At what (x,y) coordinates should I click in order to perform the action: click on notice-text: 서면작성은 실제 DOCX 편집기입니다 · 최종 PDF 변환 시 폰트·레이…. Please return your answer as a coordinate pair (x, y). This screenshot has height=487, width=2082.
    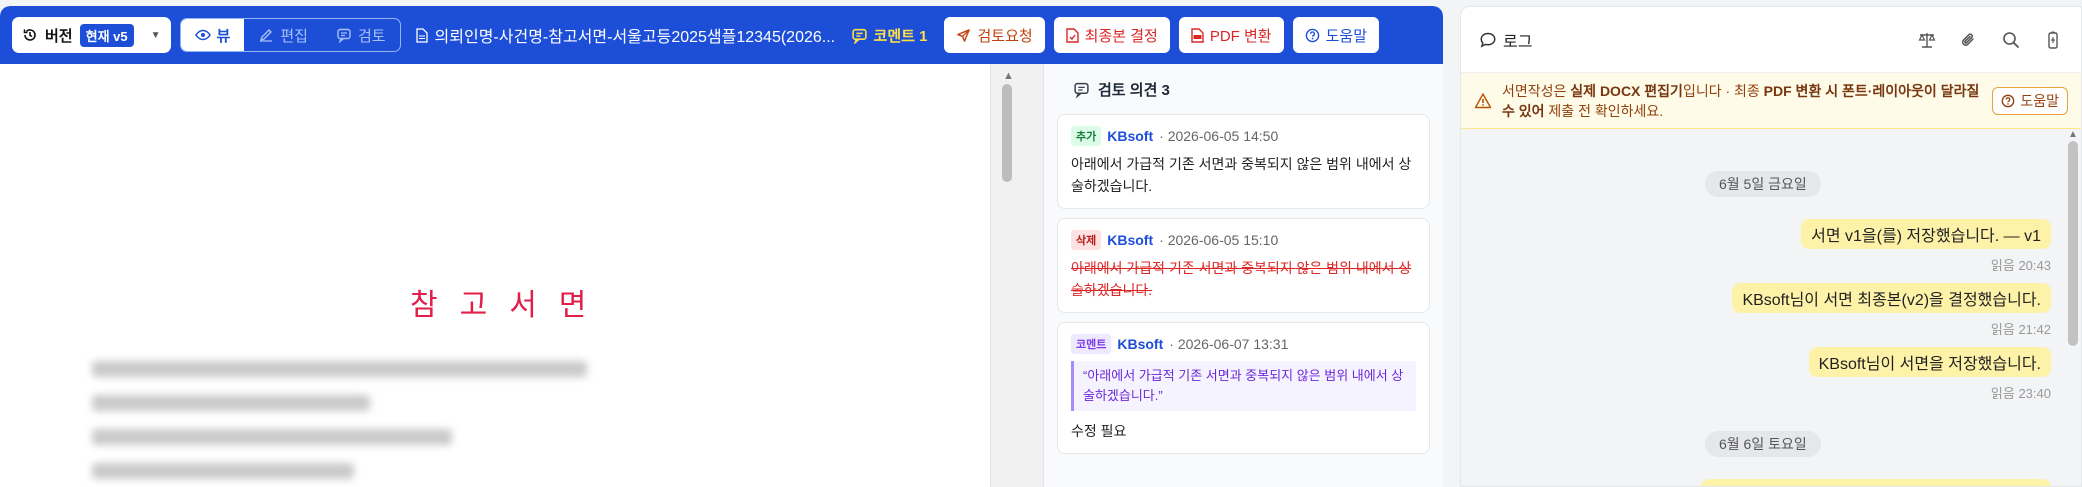
    Looking at the image, I should click on (1742, 101).